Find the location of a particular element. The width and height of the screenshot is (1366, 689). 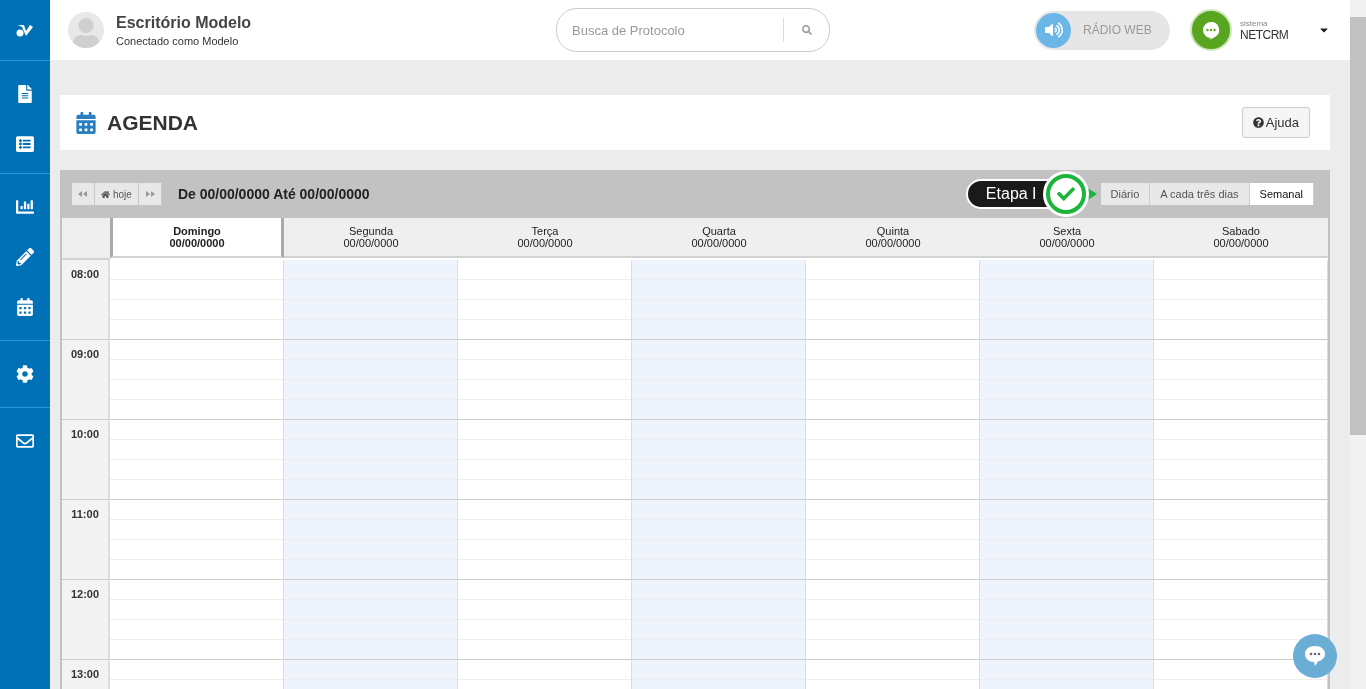

day-header: Terça 00/00/0000 is located at coordinates (545, 238).